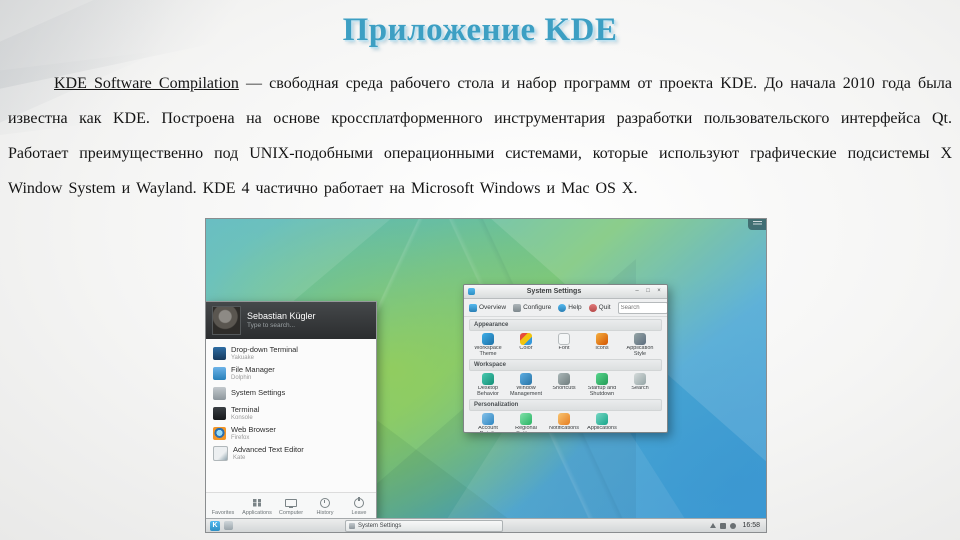 Image resolution: width=960 pixels, height=540 pixels. What do you see at coordinates (602, 379) in the screenshot?
I see `startup-shutdown-icon` at bounding box center [602, 379].